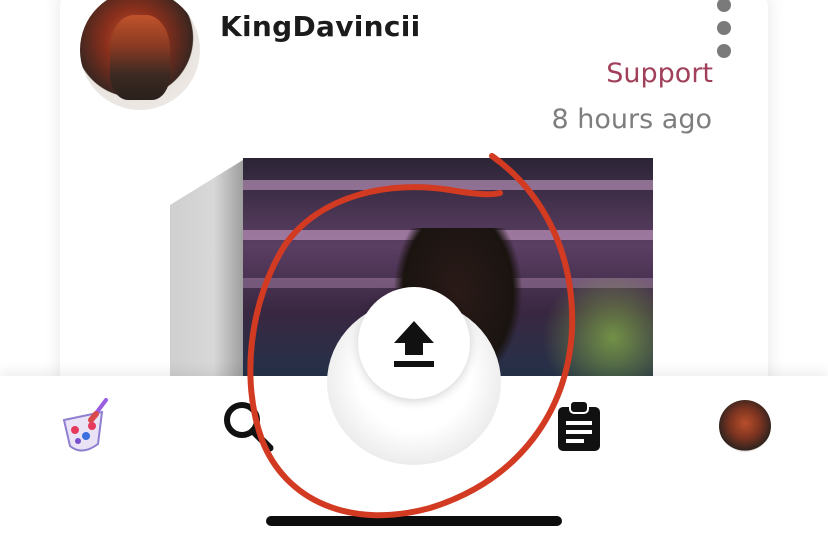 The image size is (828, 542). Describe the element at coordinates (631, 119) in the screenshot. I see `post-timestamp: 8 hours ago` at that location.